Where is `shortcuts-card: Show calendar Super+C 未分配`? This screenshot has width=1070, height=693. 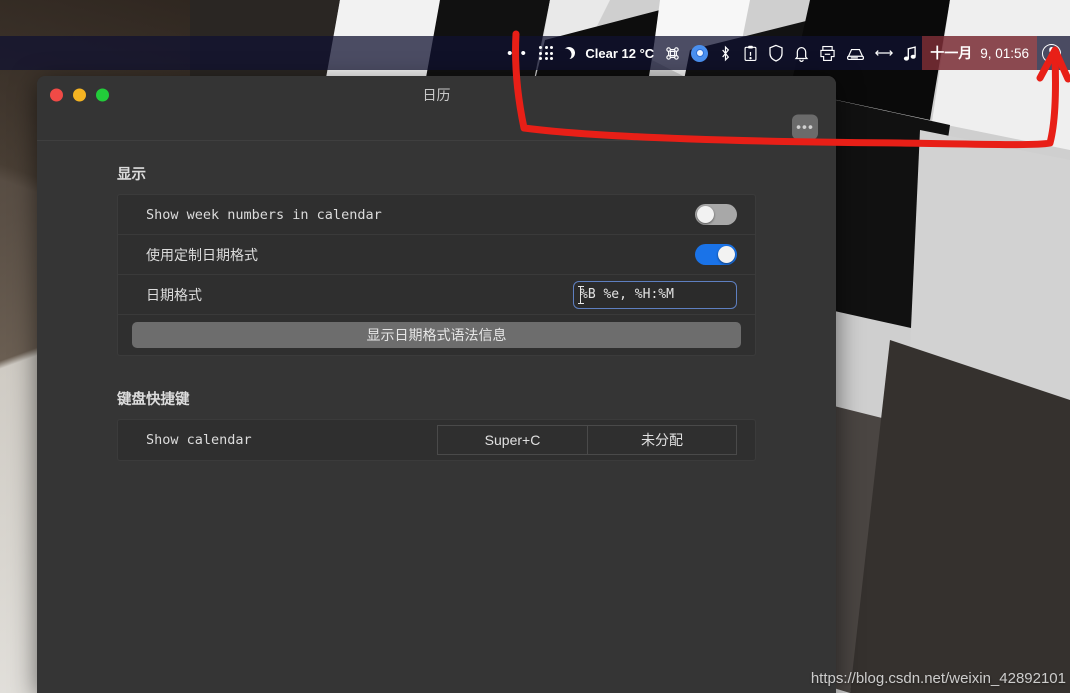 shortcuts-card: Show calendar Super+C 未分配 is located at coordinates (436, 440).